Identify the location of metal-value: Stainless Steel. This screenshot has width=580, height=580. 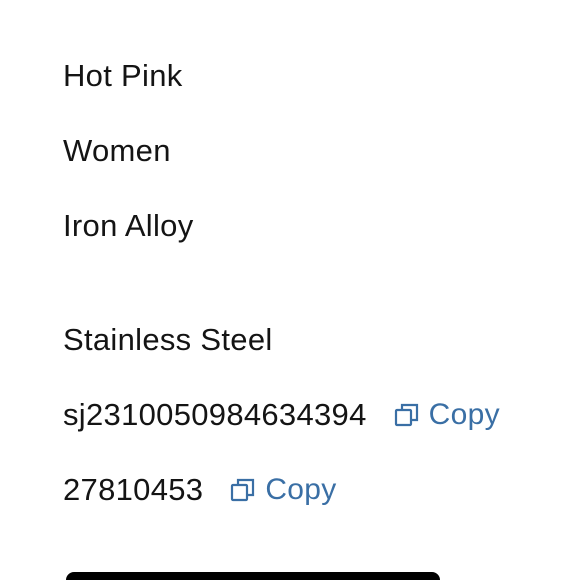
(168, 339).